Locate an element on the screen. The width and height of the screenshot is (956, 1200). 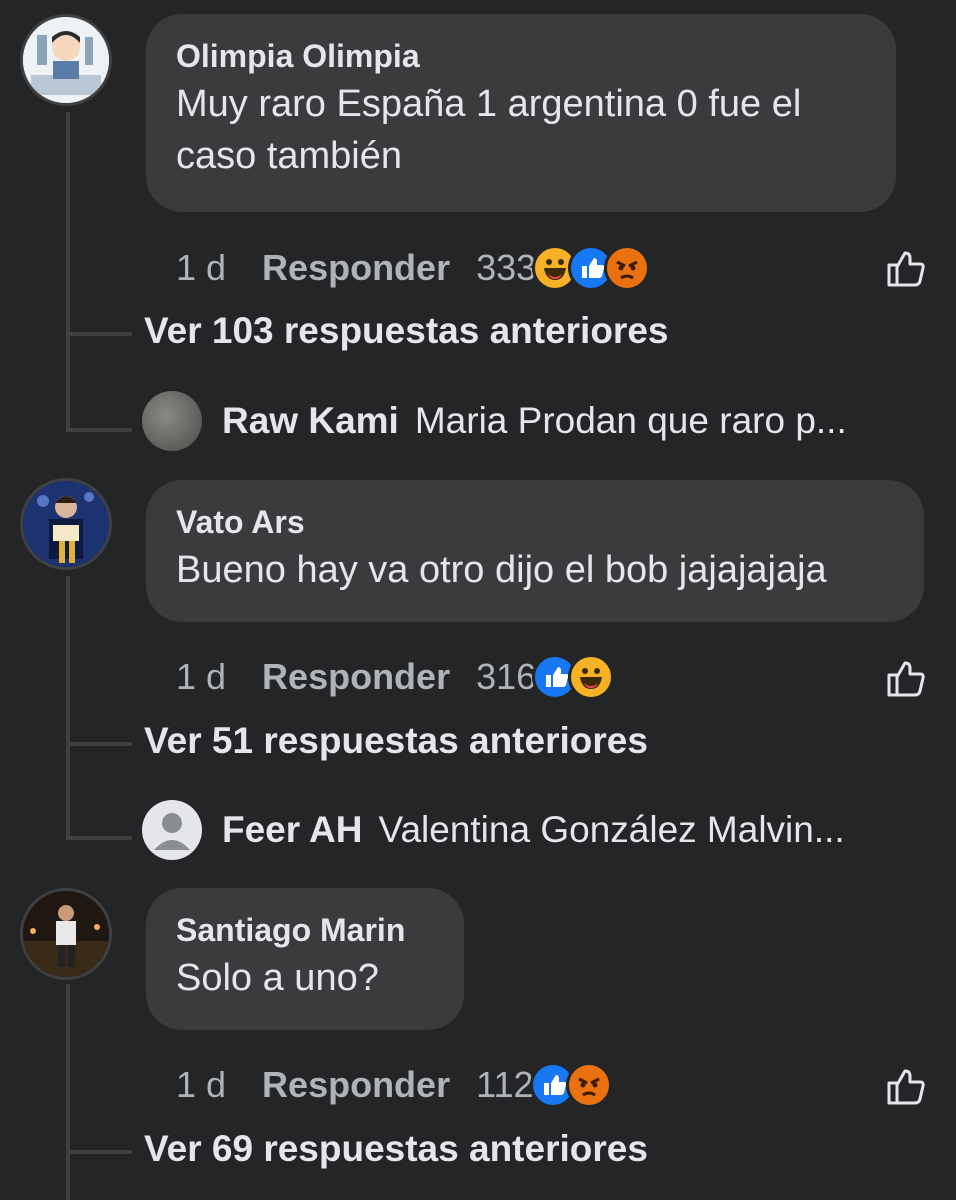
comment-meta: 1 d Responder 333 is located at coordinates (413, 268).